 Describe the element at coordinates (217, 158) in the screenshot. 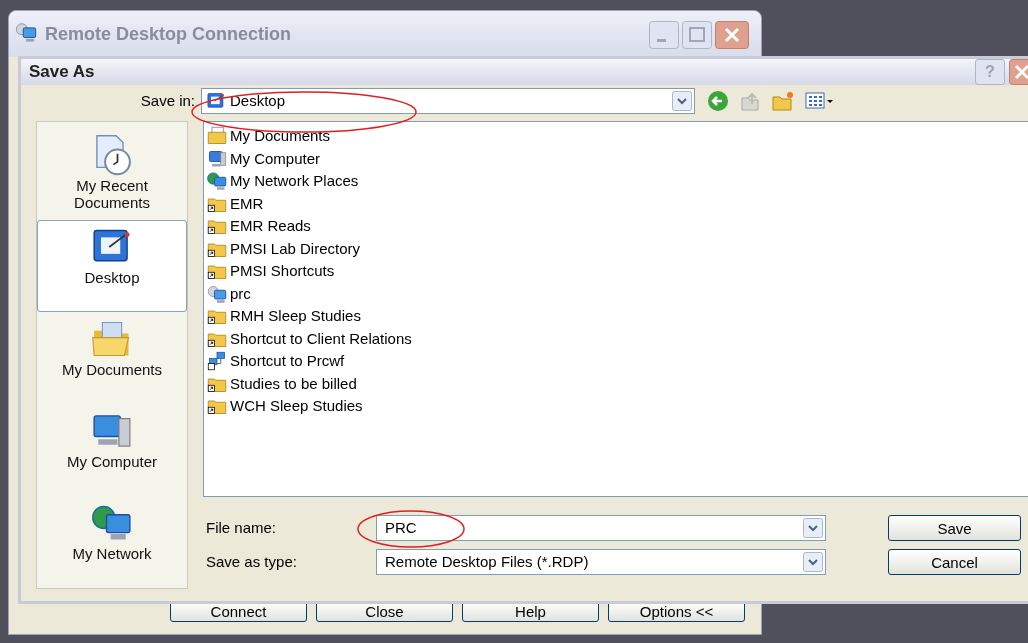

I see `computer-icon` at that location.